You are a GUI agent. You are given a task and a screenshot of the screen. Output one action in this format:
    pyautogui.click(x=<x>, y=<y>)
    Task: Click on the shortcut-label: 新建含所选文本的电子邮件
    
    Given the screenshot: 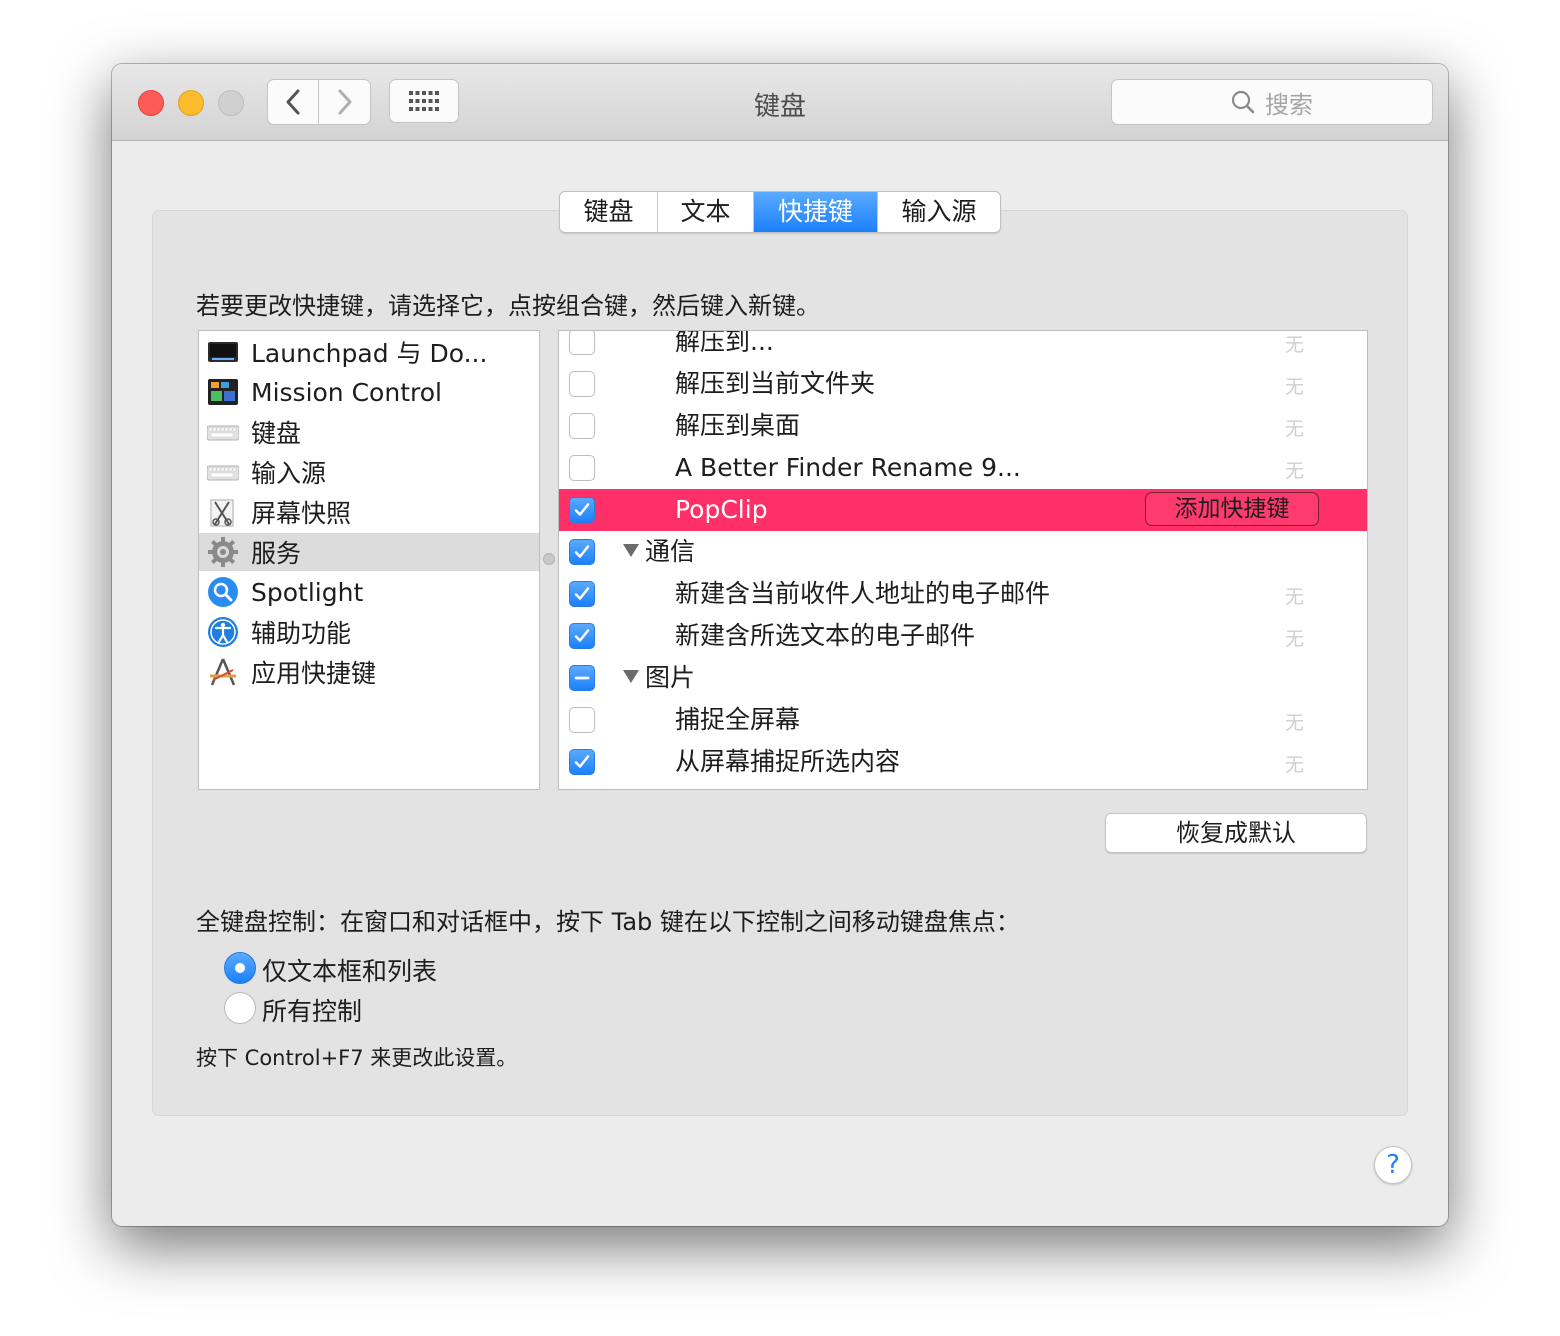 What is the action you would take?
    pyautogui.click(x=825, y=635)
    